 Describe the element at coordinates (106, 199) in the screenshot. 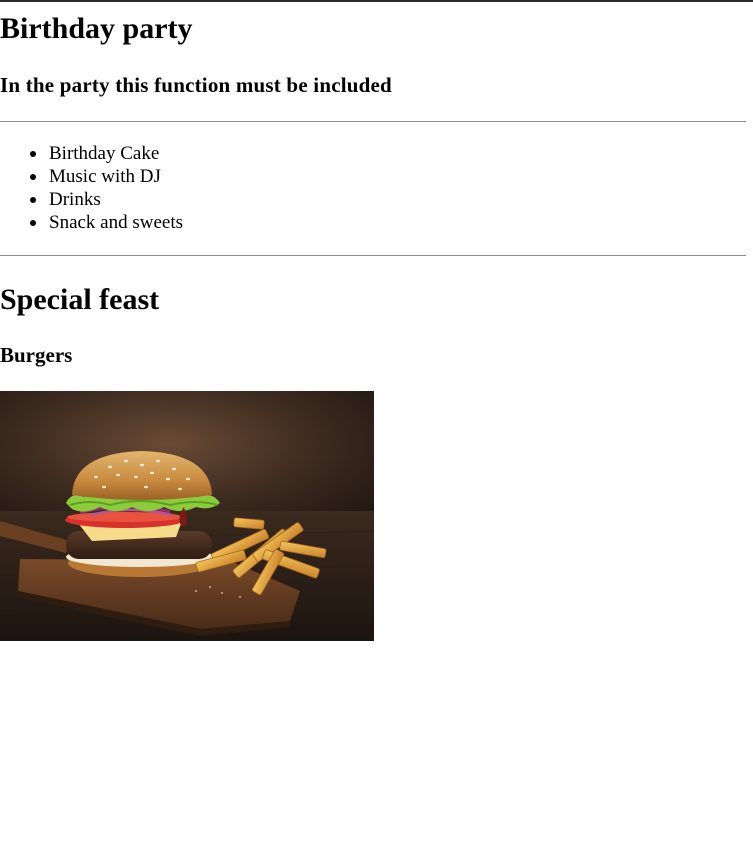

I see `list-item: Drinks` at that location.